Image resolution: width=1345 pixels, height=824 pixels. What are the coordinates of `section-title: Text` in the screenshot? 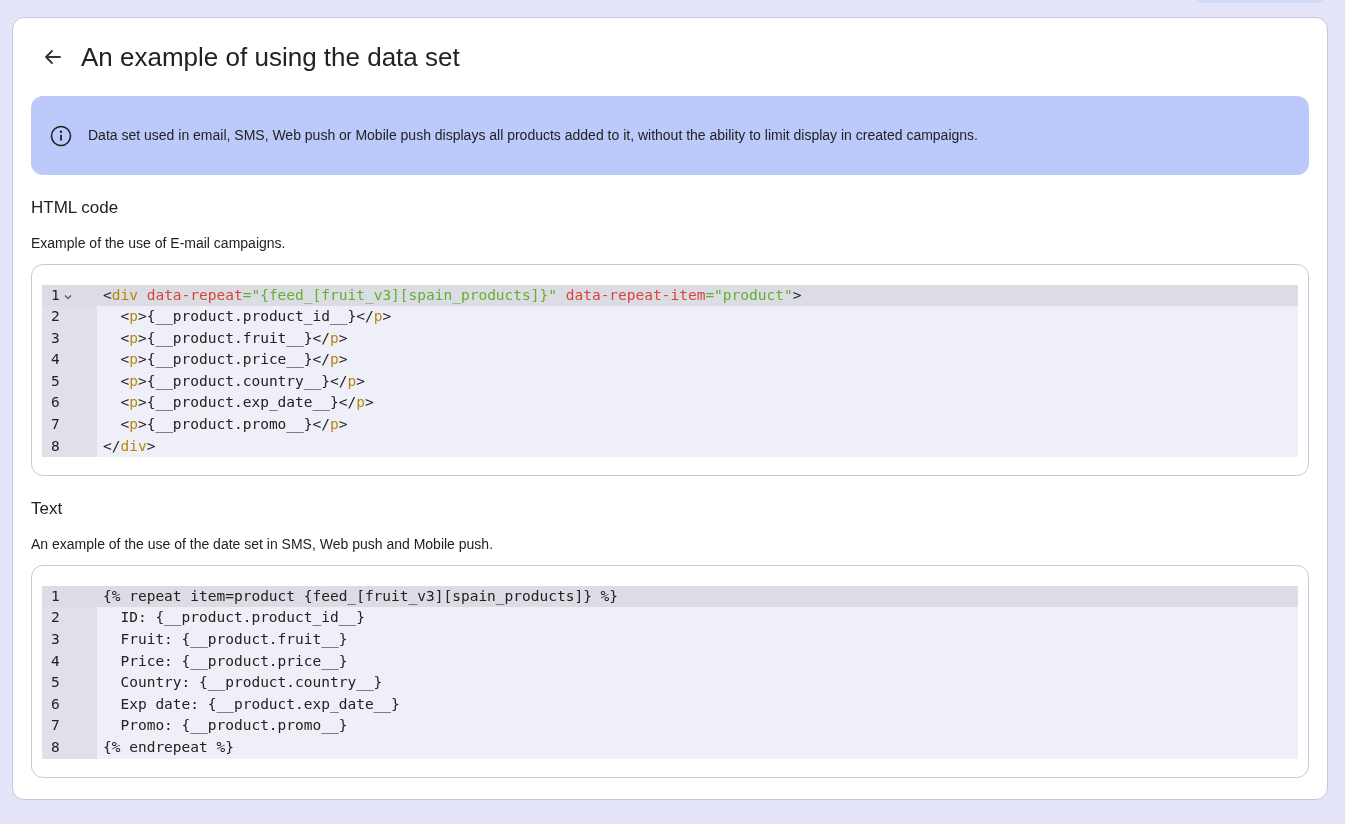 It's located at (47, 509).